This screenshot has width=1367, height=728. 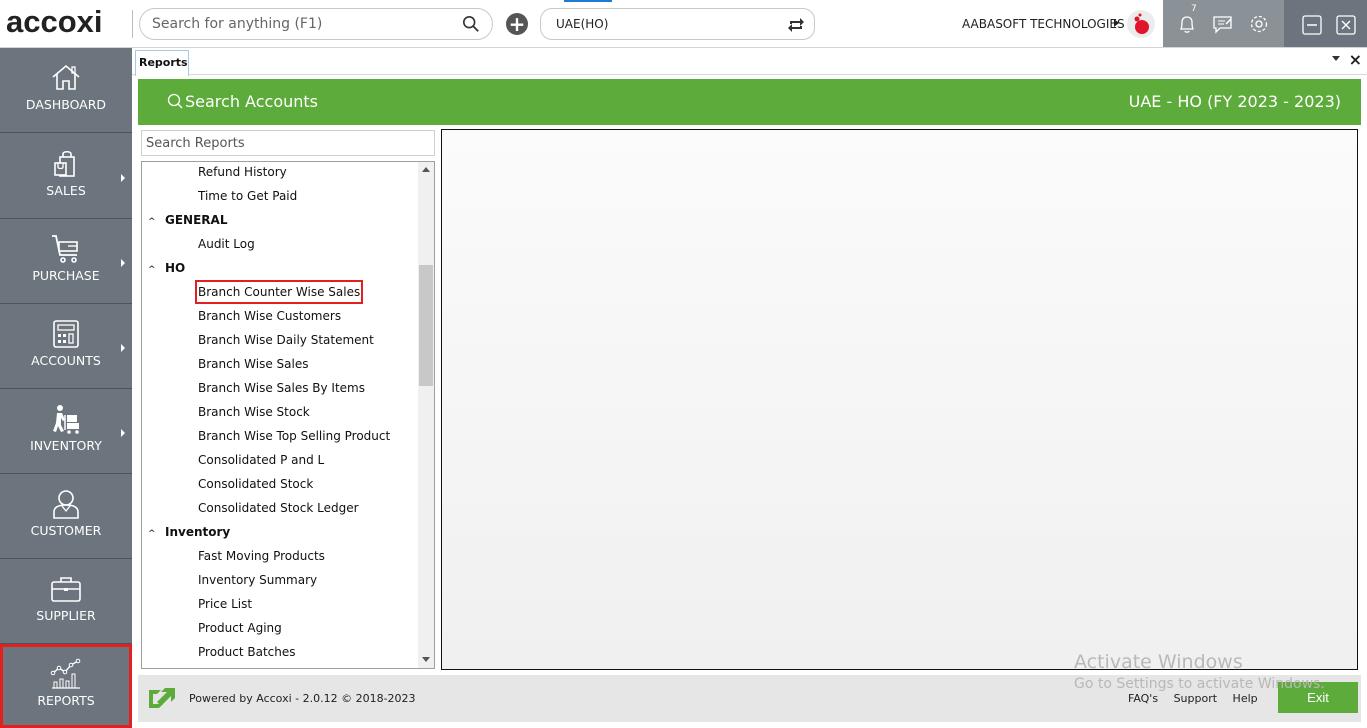 What do you see at coordinates (1043, 24) in the screenshot?
I see `company-name: AABASOFT TECHNOLOGIES` at bounding box center [1043, 24].